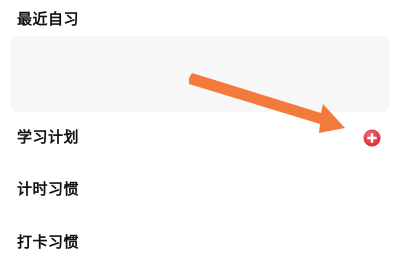 Image resolution: width=400 pixels, height=267 pixels. I want to click on checkin-habit-row: 打卡习惯, so click(200, 243).